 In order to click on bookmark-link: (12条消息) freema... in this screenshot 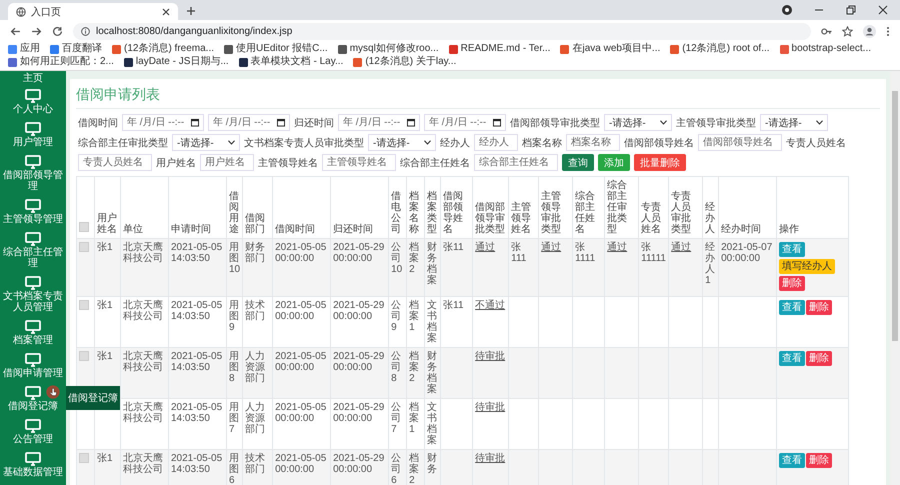, I will do `click(163, 49)`.